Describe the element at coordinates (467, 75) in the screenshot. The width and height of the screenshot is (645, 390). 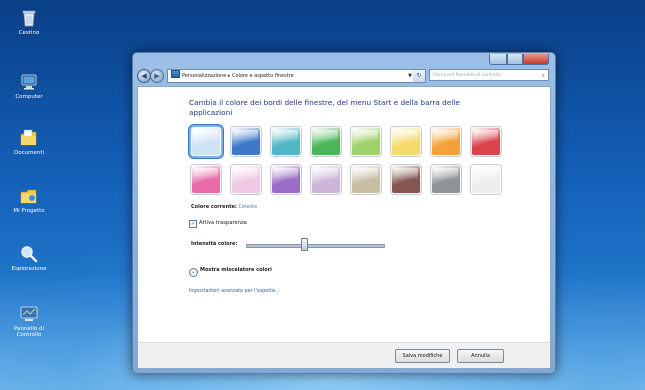
I see `search-placeholder: Cerca nel Pannello di controllo` at that location.